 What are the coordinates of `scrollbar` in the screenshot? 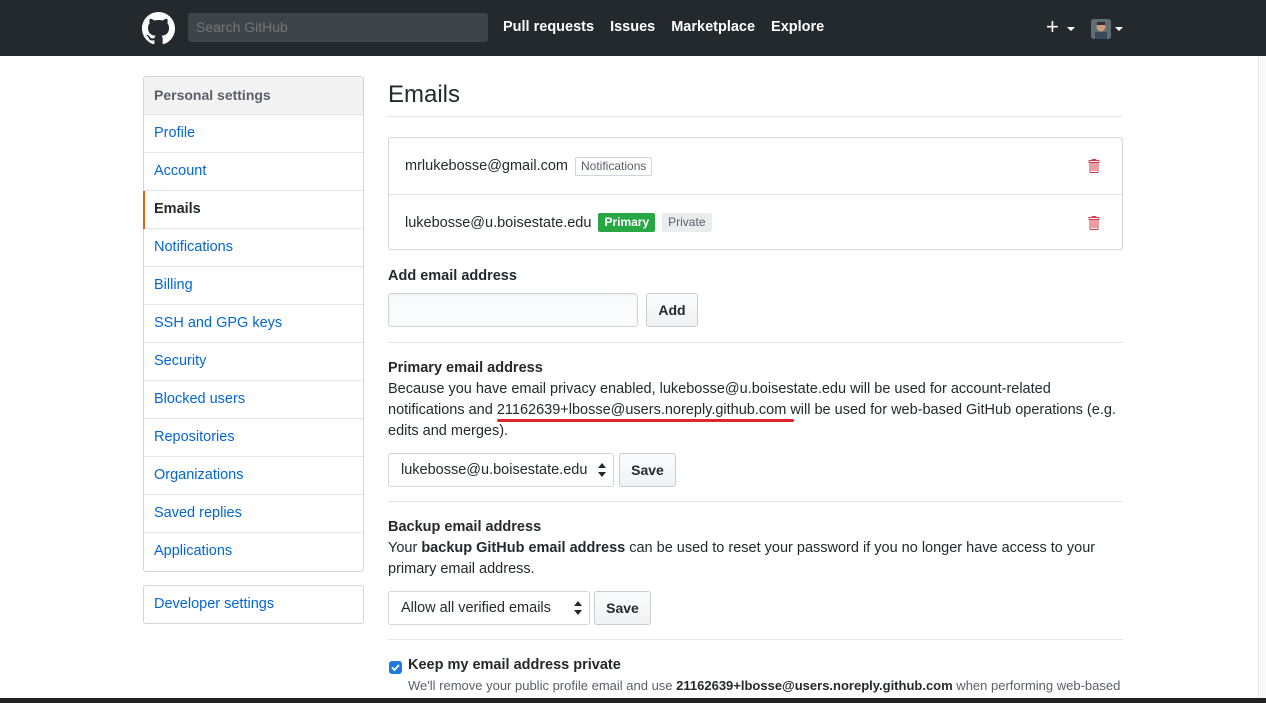 It's located at (1262, 377).